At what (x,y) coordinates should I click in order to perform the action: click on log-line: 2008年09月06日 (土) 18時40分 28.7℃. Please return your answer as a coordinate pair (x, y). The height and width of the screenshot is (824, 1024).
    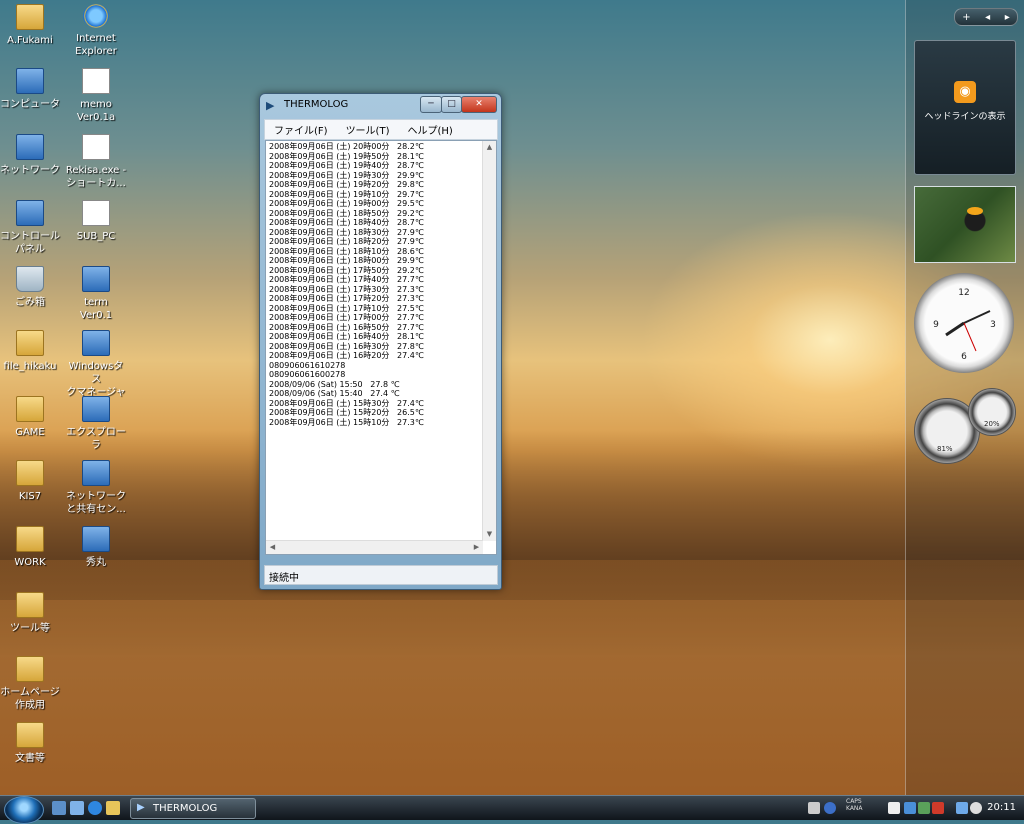
    Looking at the image, I should click on (346, 222).